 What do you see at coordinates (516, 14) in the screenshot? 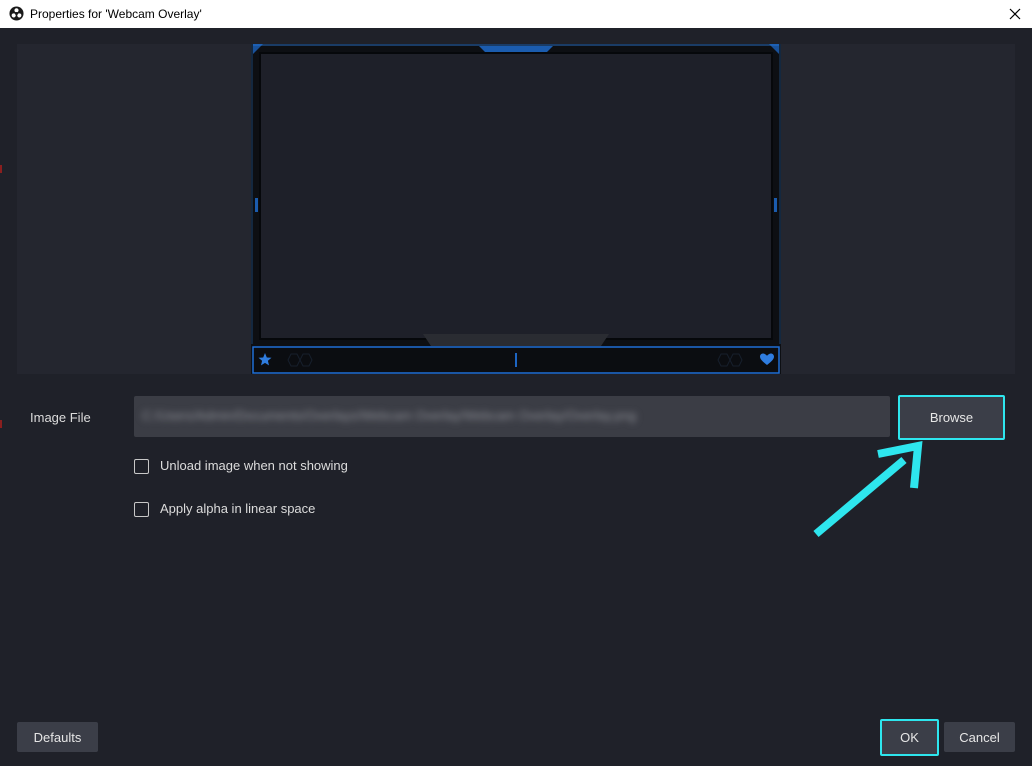
I see `title-bar: Properties for 'Webcam Overlay'` at bounding box center [516, 14].